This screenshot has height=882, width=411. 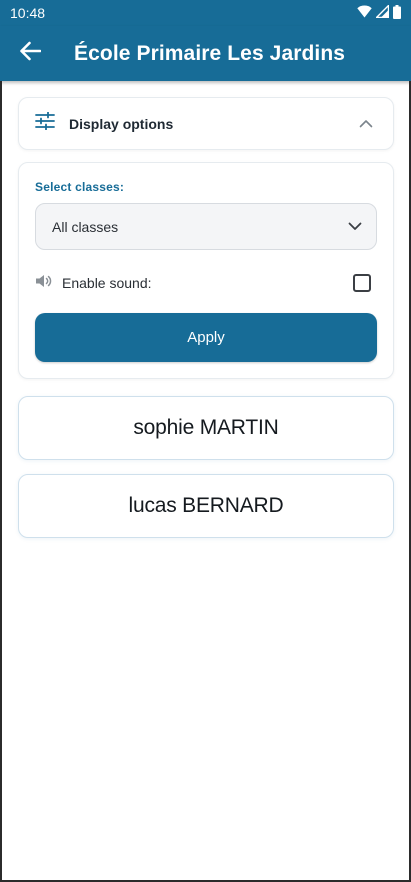 What do you see at coordinates (85, 226) in the screenshot?
I see `class-select-value: All classes` at bounding box center [85, 226].